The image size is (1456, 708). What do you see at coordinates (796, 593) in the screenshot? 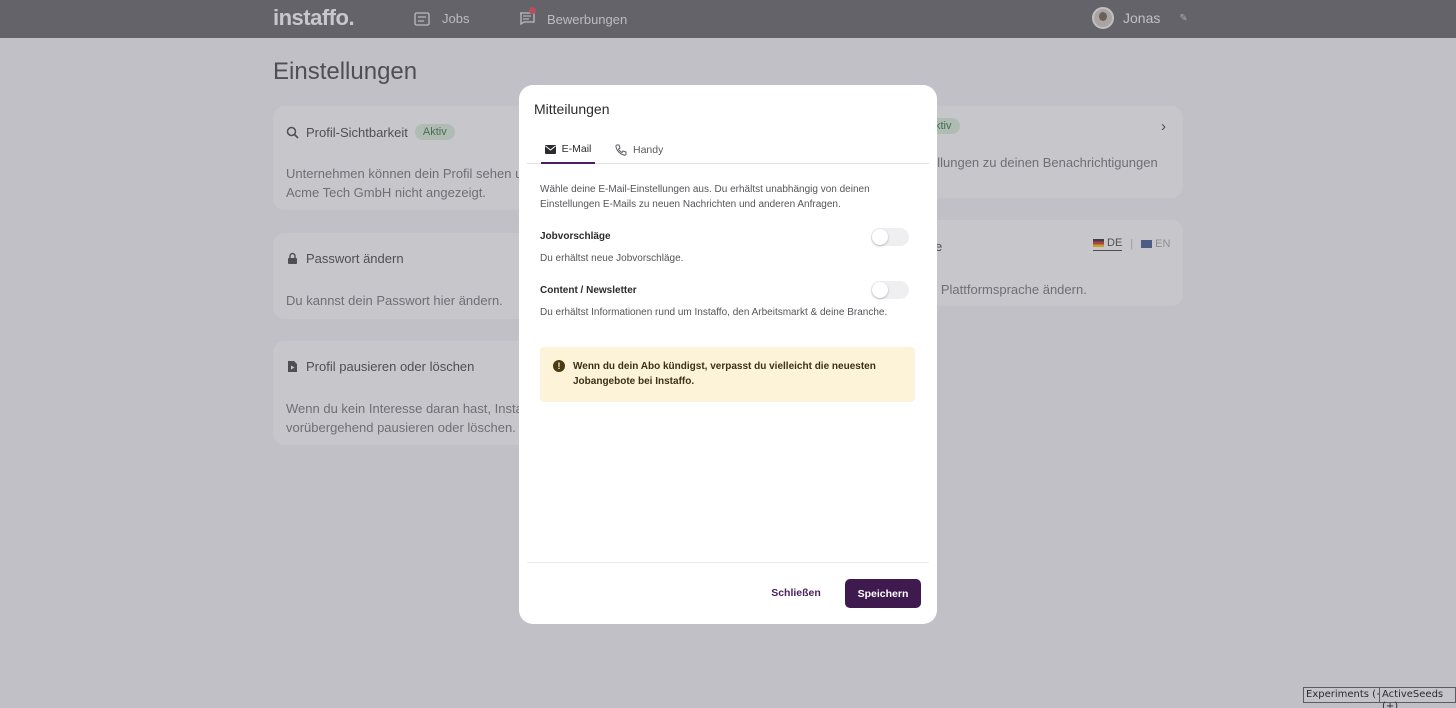
I see `close-button: Schließen` at bounding box center [796, 593].